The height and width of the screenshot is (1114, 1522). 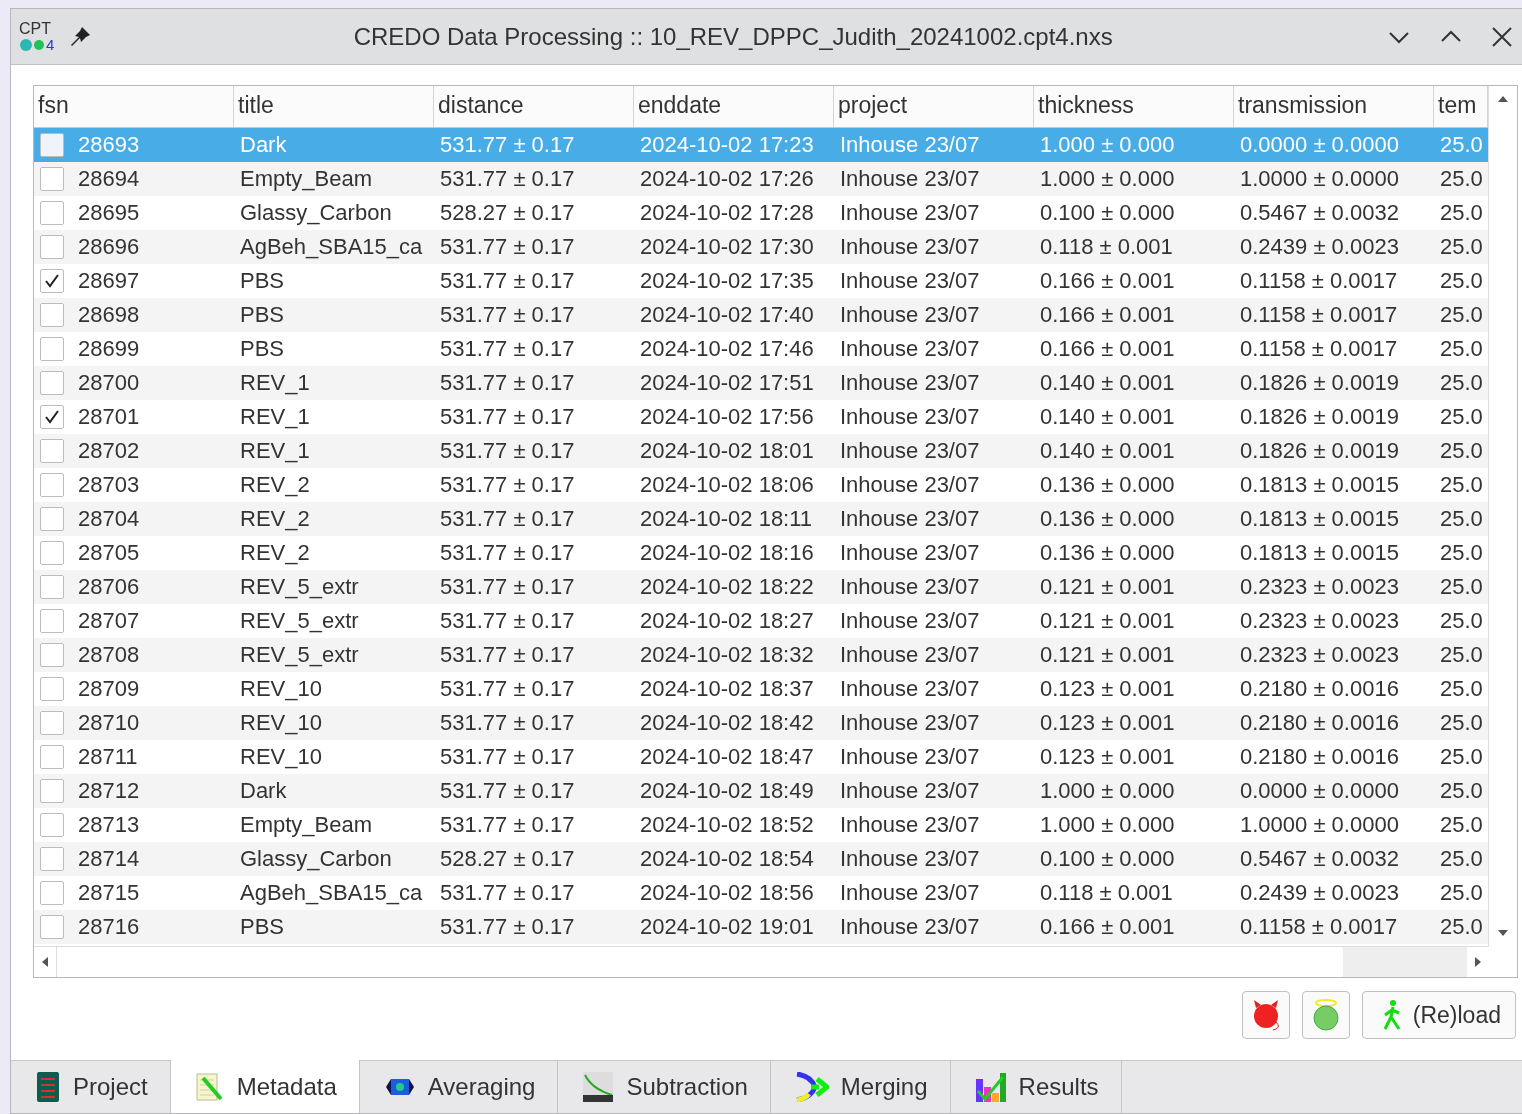 I want to click on tab: Metadata, so click(x=265, y=1086).